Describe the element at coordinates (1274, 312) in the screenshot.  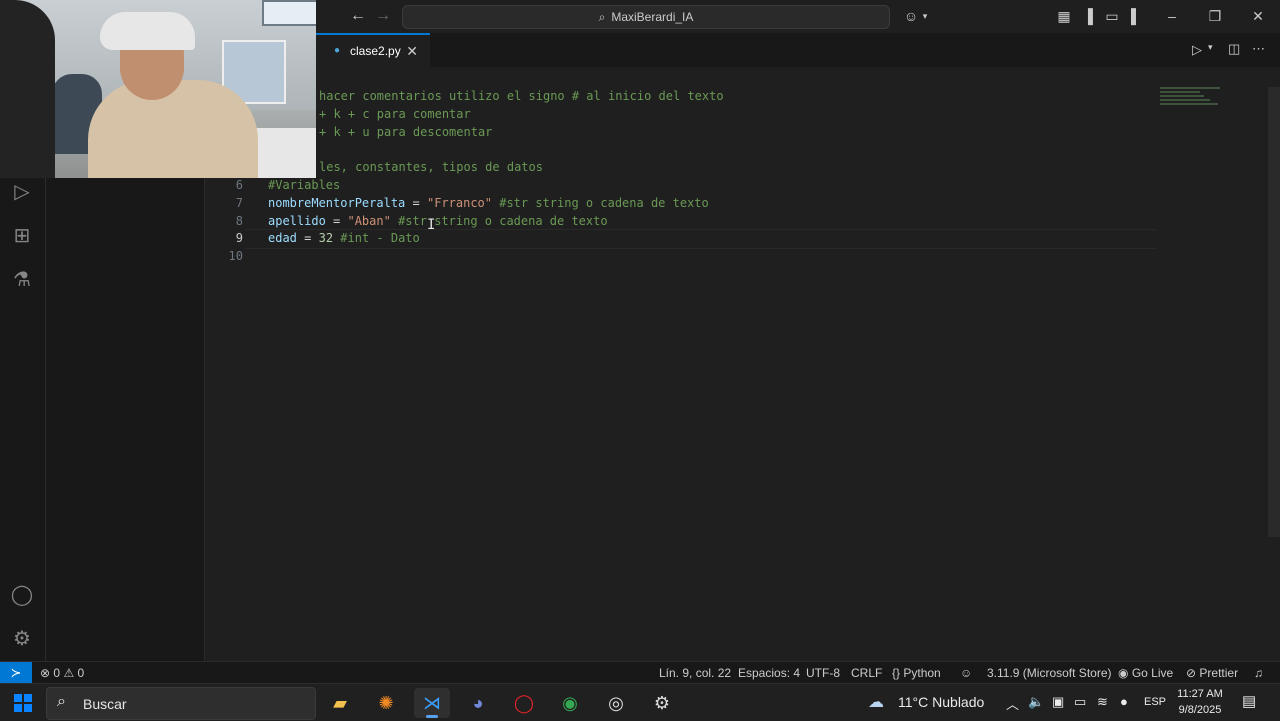
I see `vertical-scrollbar` at that location.